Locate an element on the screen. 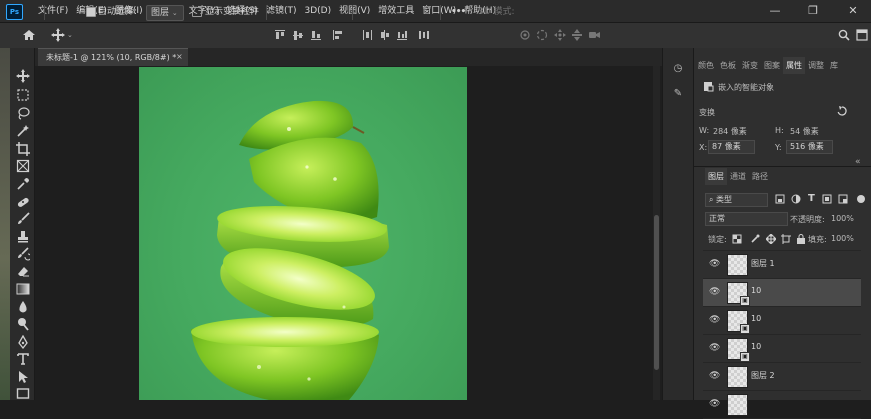 Image resolution: width=871 pixels, height=419 pixels. pen-tool-icon is located at coordinates (23, 342).